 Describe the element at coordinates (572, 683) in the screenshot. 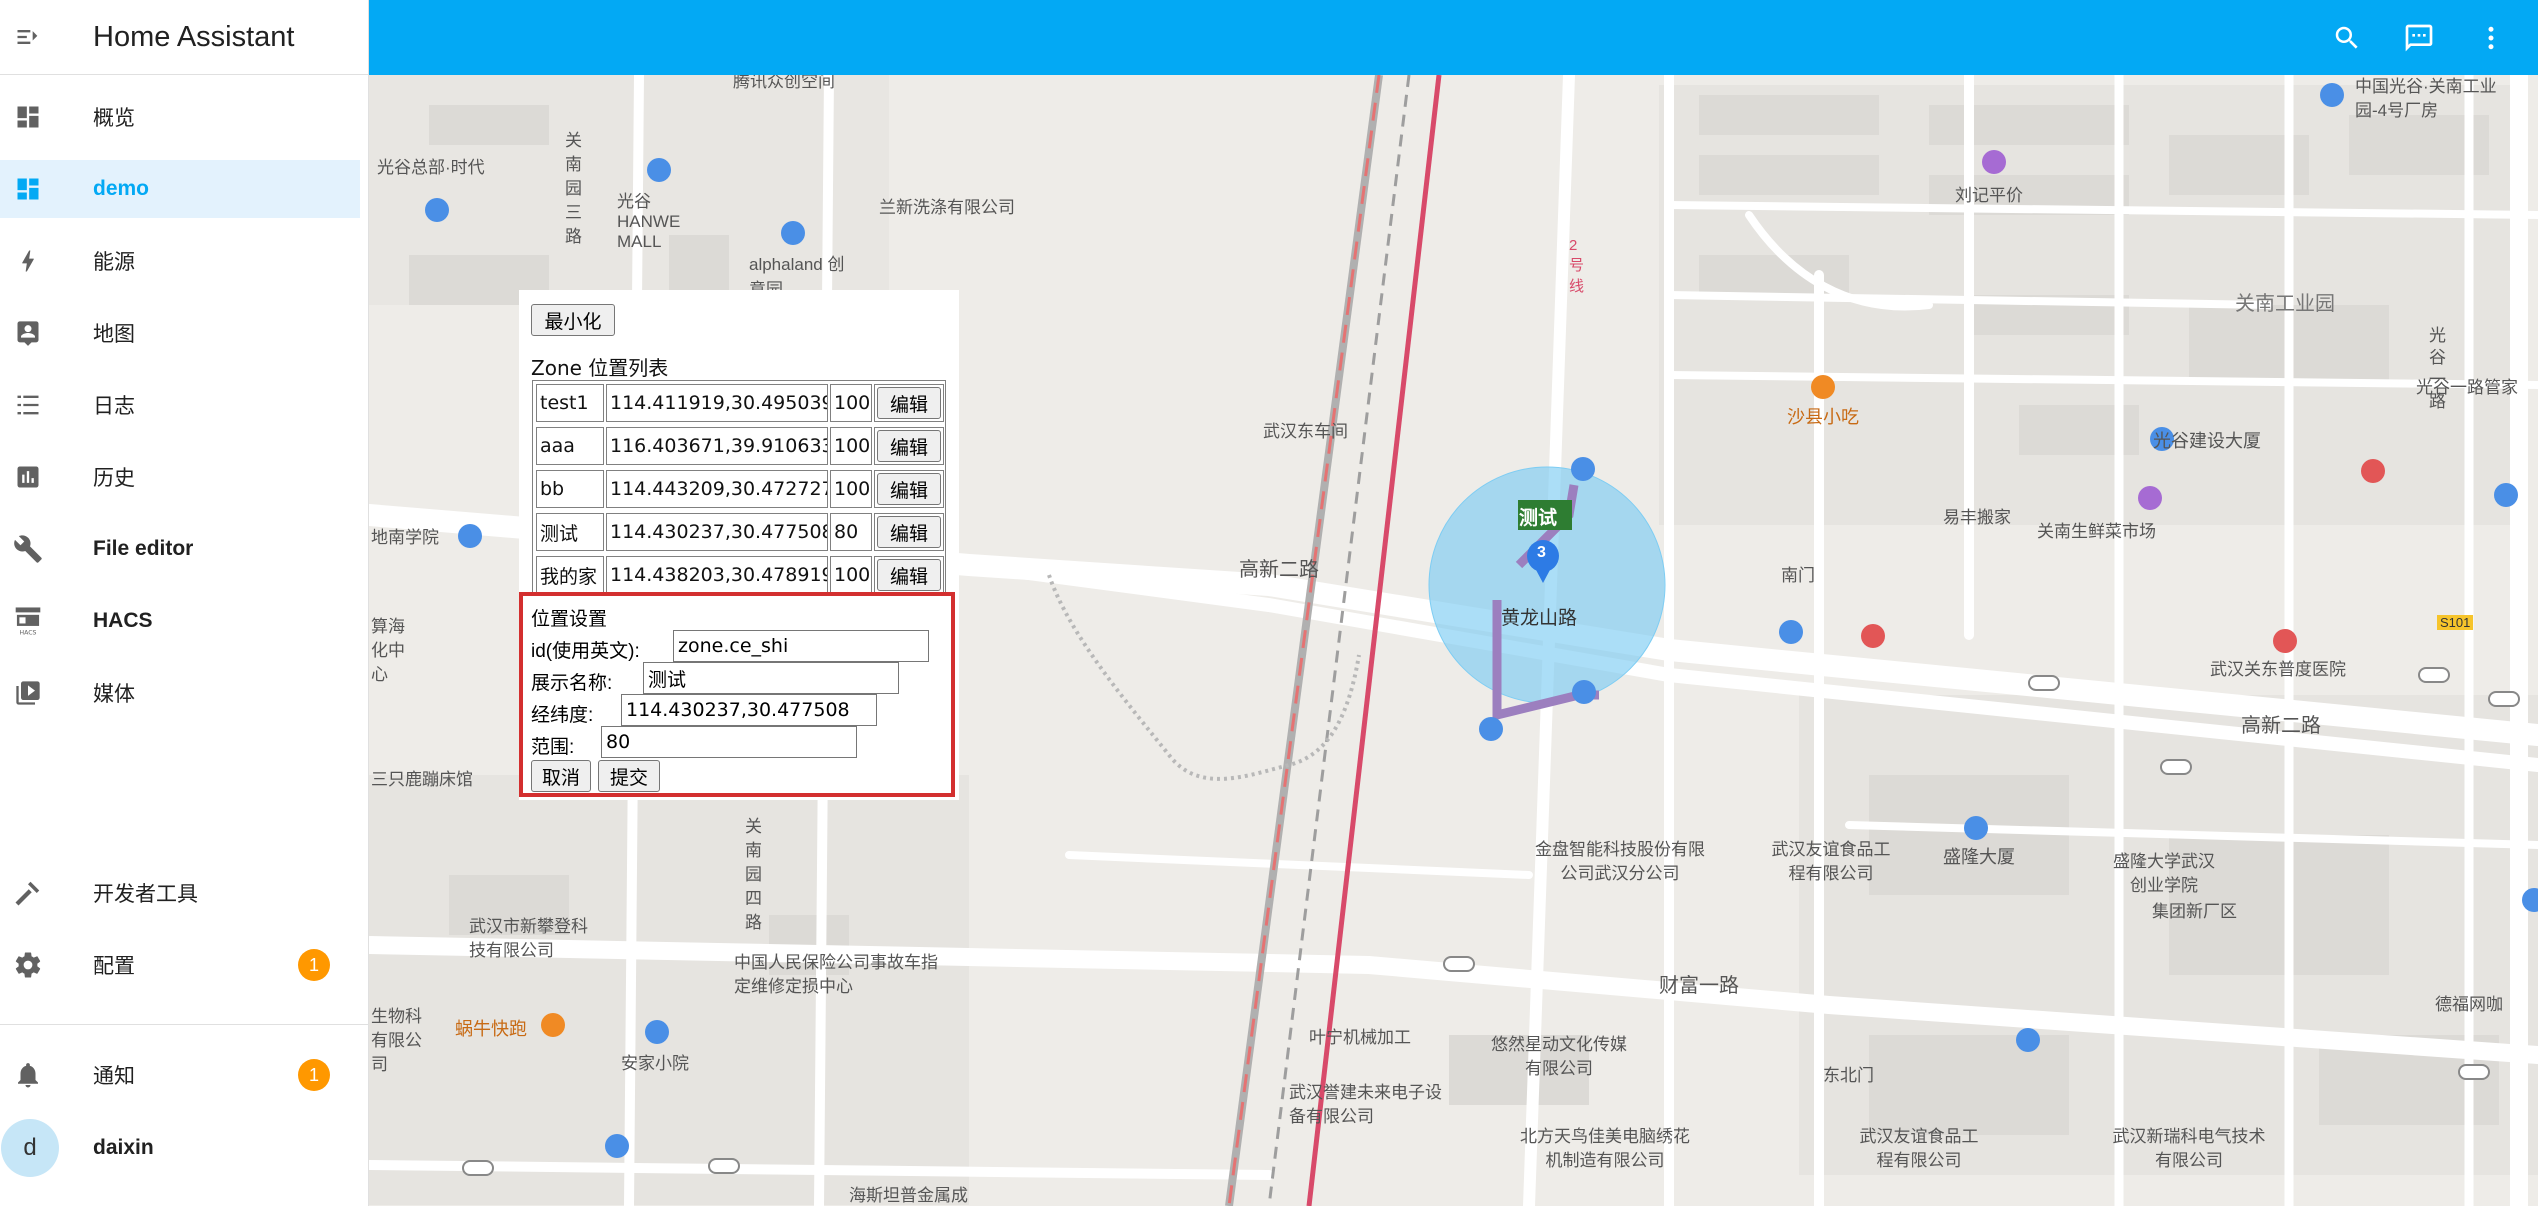

I see `display-name-label: 展示名称:` at that location.